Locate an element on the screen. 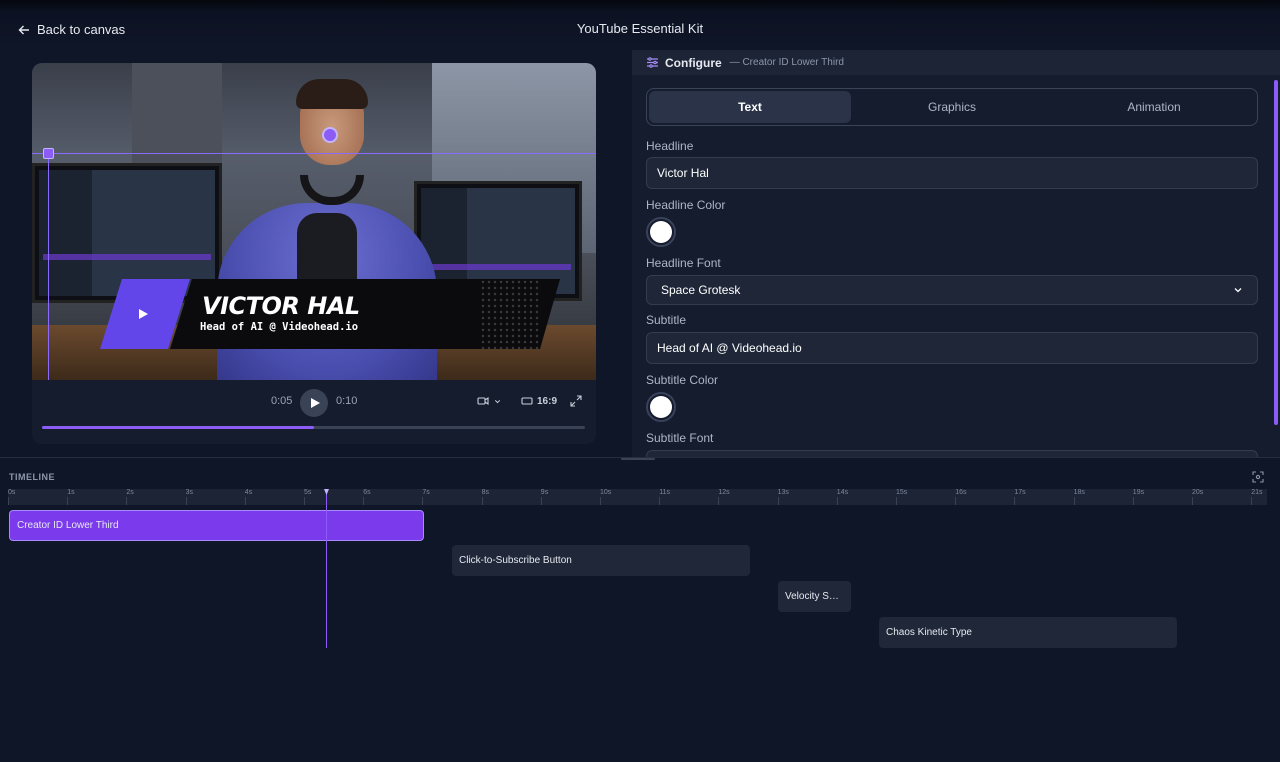 The image size is (1280, 762). ruler-tick: 19s is located at coordinates (1138, 497).